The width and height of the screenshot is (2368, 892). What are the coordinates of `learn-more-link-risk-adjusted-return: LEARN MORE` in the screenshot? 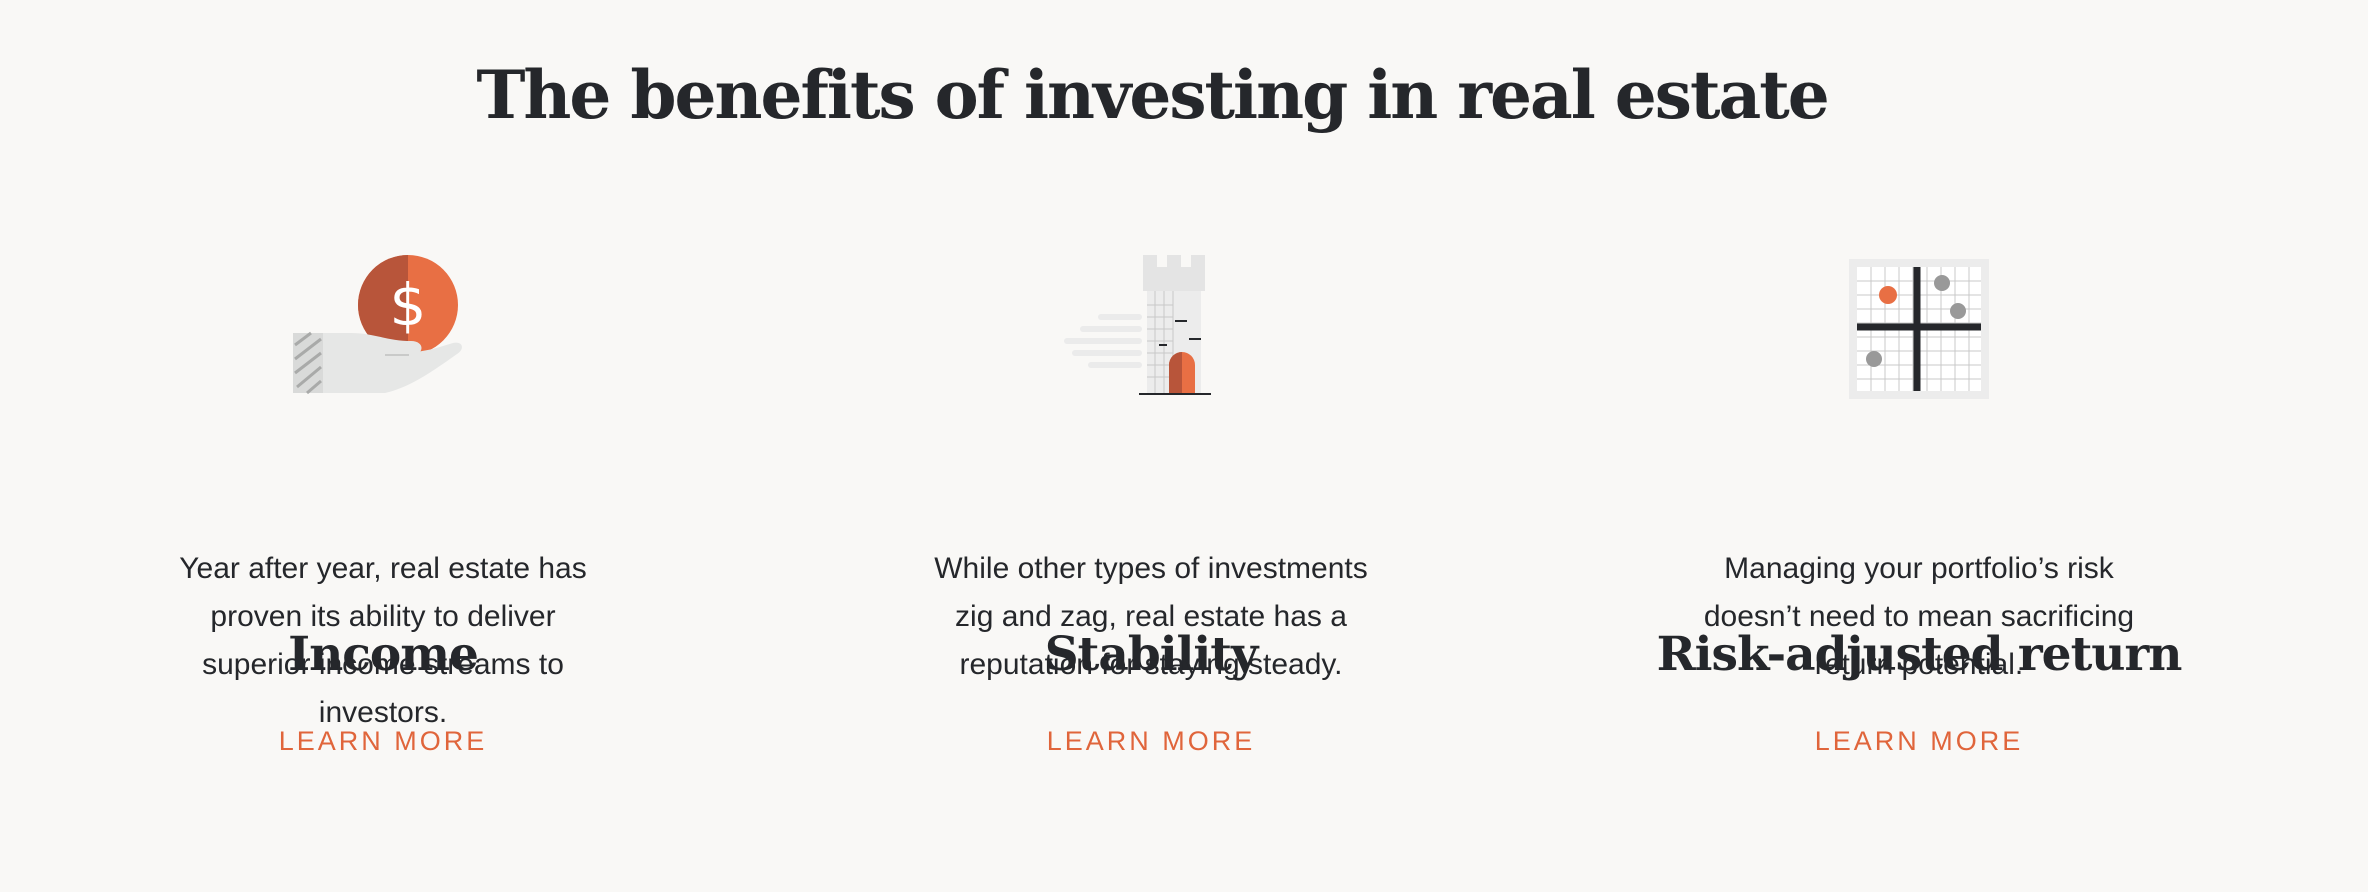 It's located at (1919, 741).